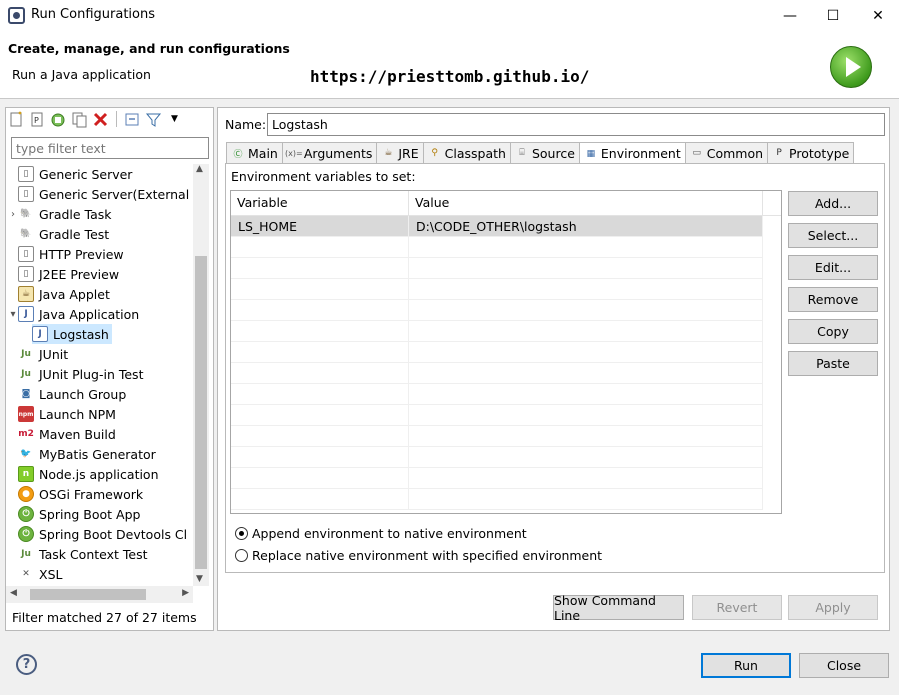  I want to click on column-header-value: Value, so click(586, 203).